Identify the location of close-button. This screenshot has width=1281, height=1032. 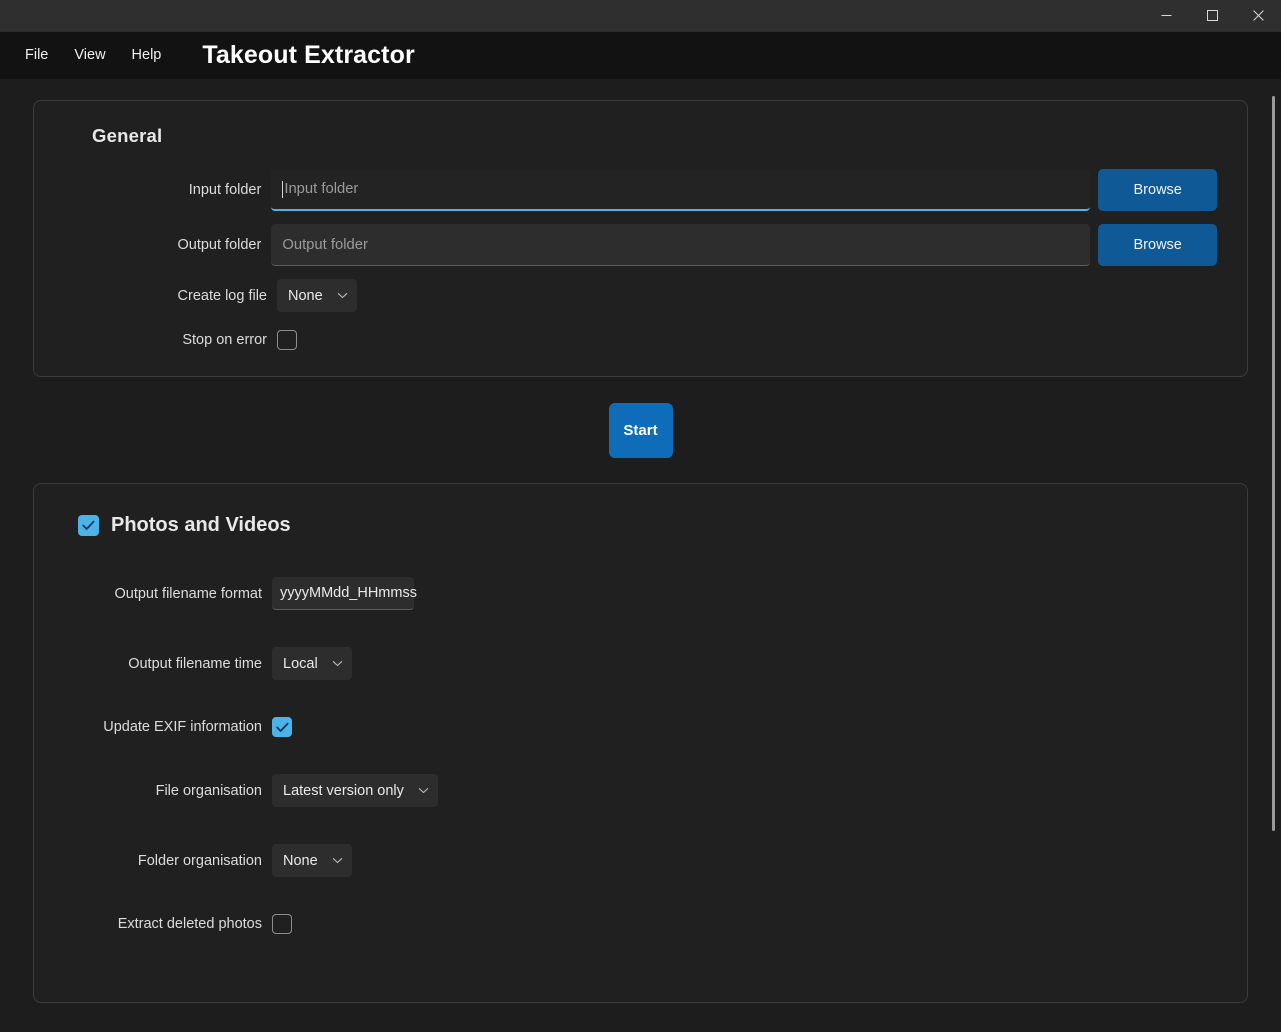
(1258, 15).